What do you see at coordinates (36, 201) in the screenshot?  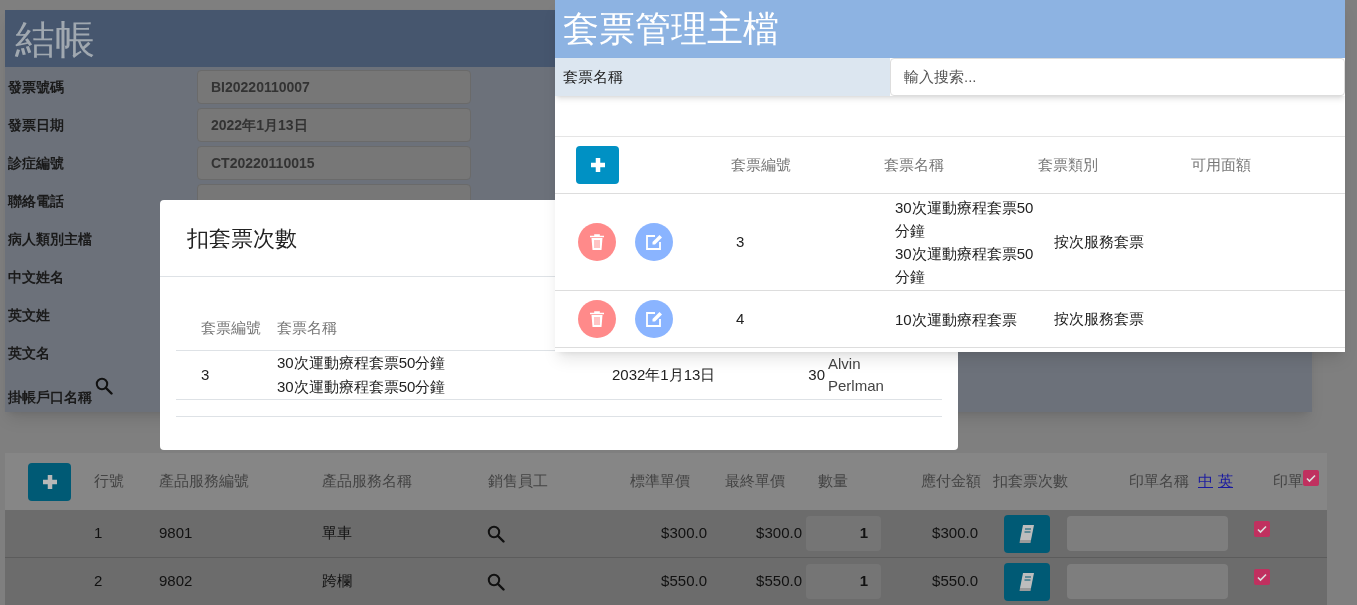 I see `field-label: 聯絡電話` at bounding box center [36, 201].